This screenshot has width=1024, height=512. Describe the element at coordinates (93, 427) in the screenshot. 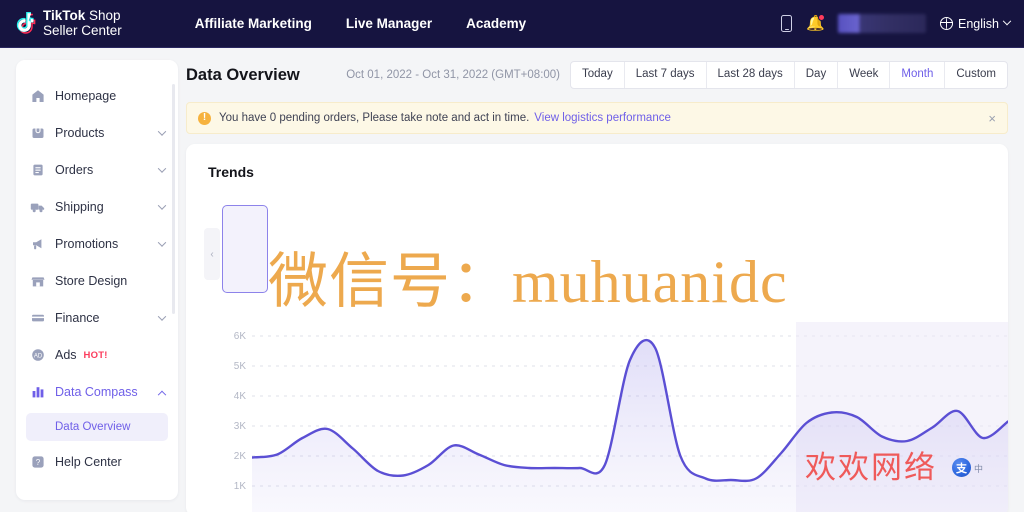

I see `sidebar-sublabel-data-overview: Data Overview` at that location.